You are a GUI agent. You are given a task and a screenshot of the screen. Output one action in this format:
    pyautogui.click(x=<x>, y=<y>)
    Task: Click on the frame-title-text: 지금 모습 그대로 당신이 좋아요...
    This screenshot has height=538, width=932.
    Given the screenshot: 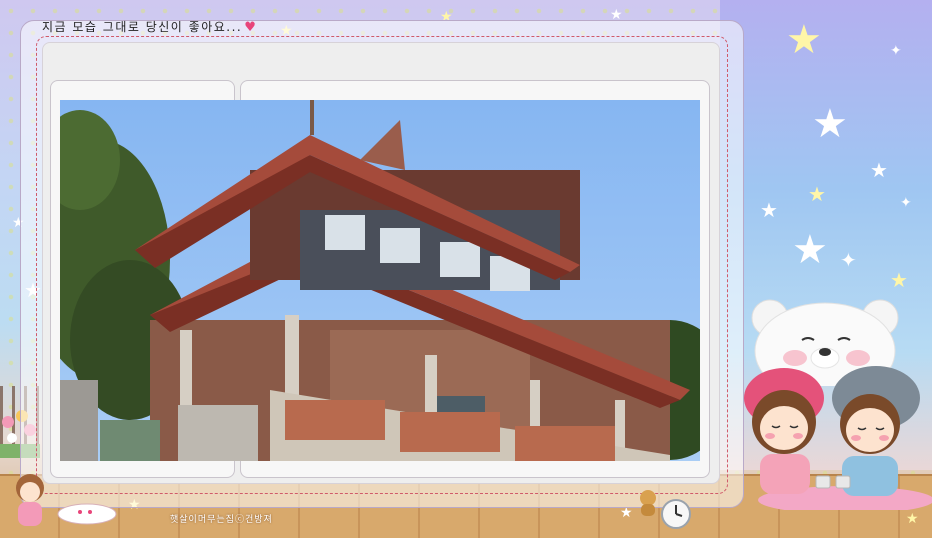 What is the action you would take?
    pyautogui.click(x=142, y=27)
    